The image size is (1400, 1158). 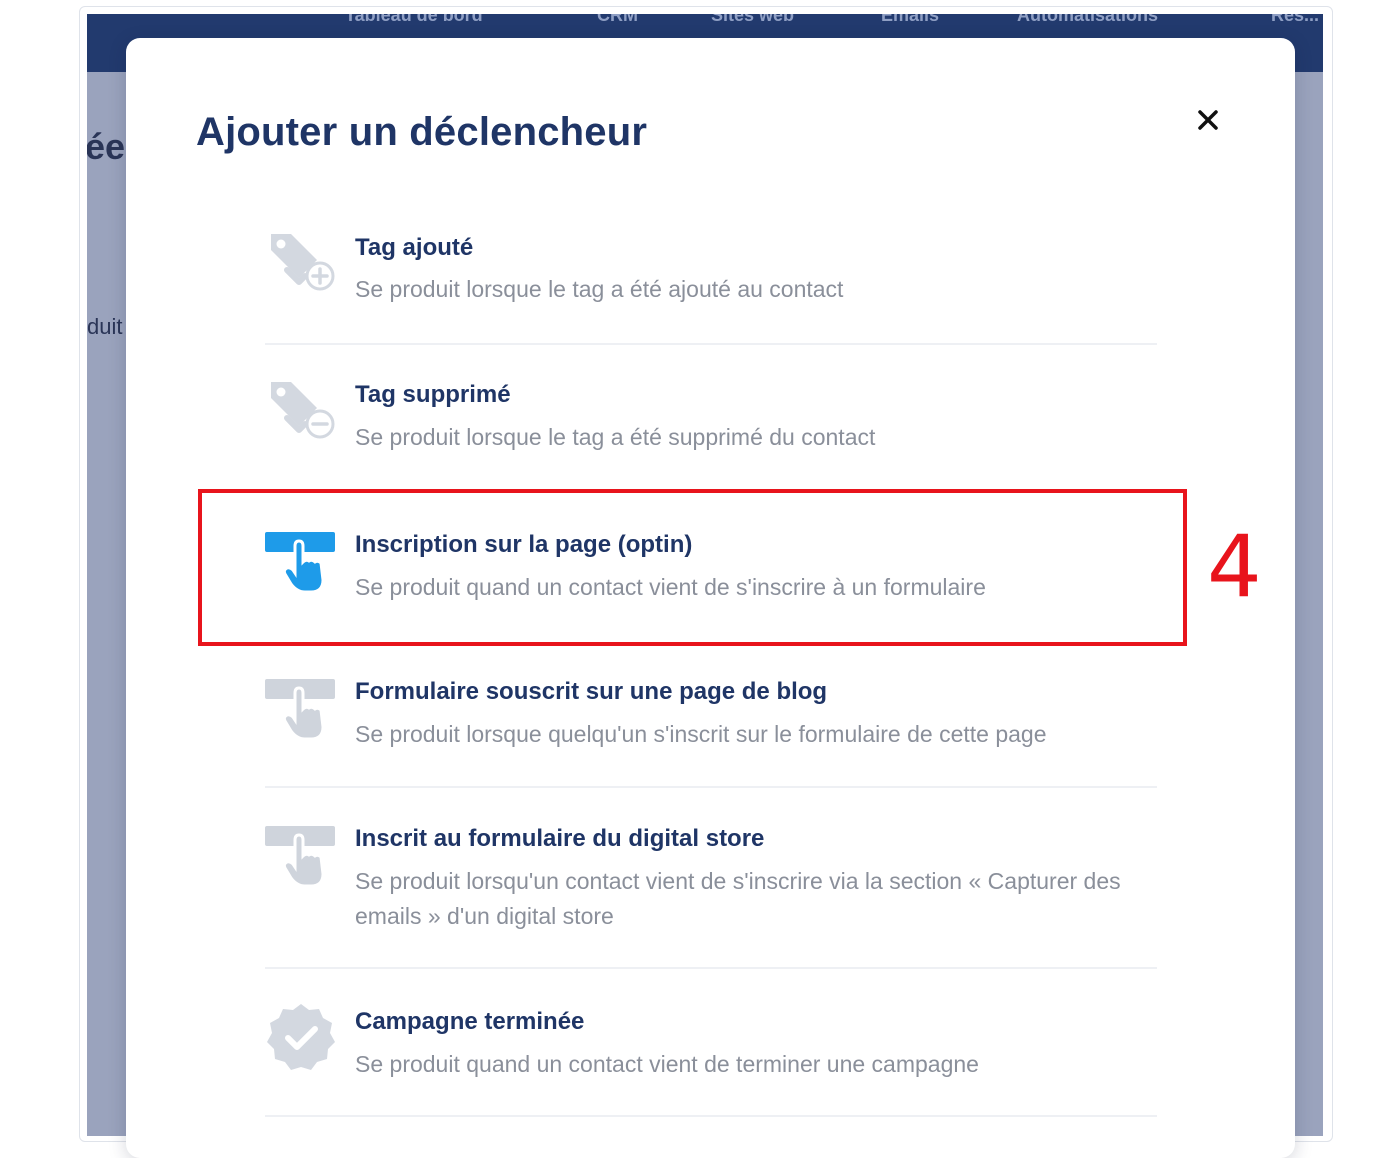 I want to click on nav-item-websites: Sites web, so click(x=752, y=19).